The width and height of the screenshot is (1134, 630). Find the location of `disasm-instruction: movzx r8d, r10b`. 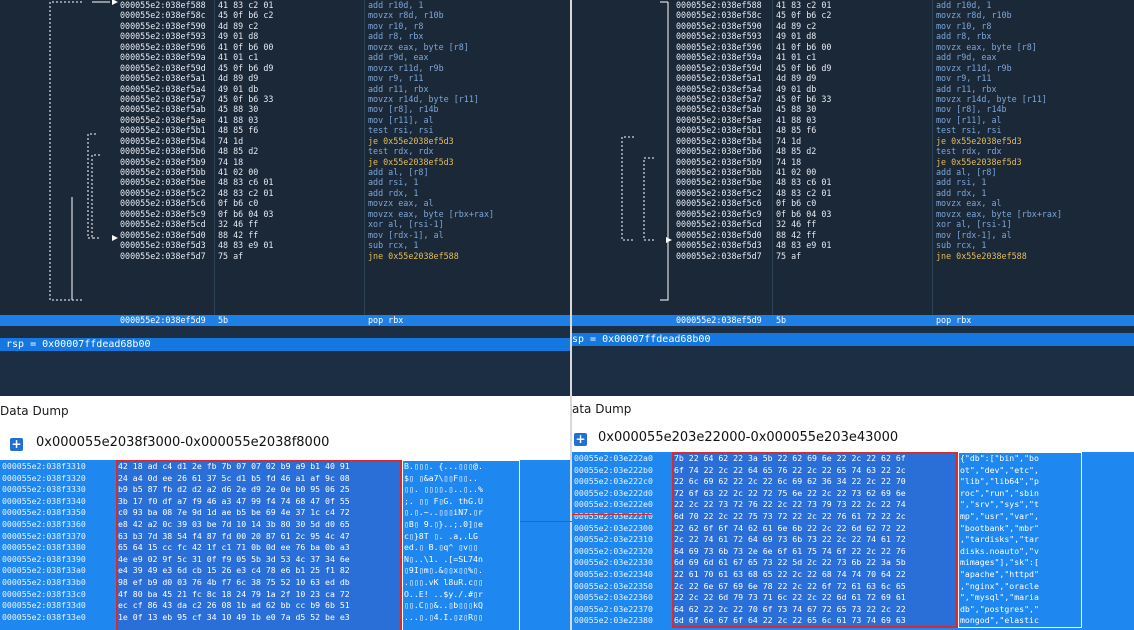

disasm-instruction: movzx r8d, r10b is located at coordinates (431, 15).